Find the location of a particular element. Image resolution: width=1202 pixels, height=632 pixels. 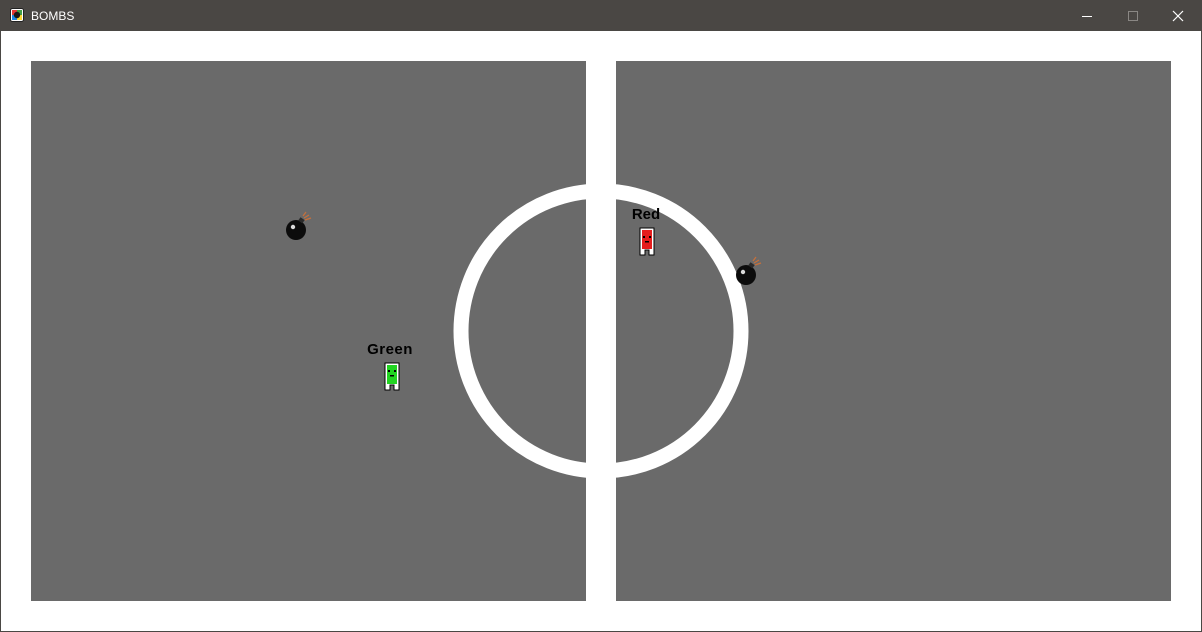

close-button is located at coordinates (1178, 16).